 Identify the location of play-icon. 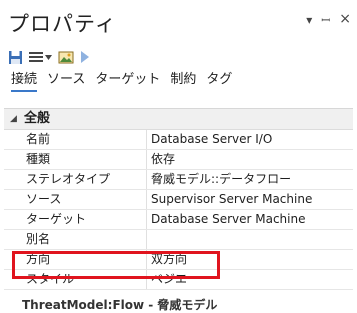
(85, 57).